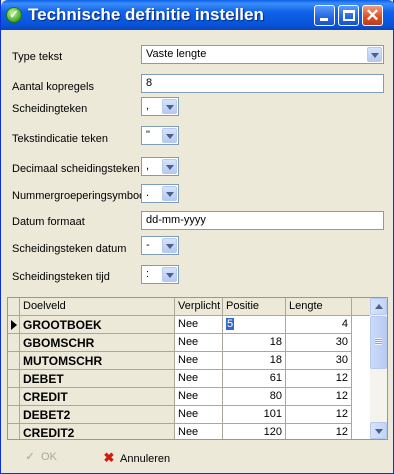 The width and height of the screenshot is (394, 474). Describe the element at coordinates (37, 57) in the screenshot. I see `type-tekst-label: Type tekst` at that location.